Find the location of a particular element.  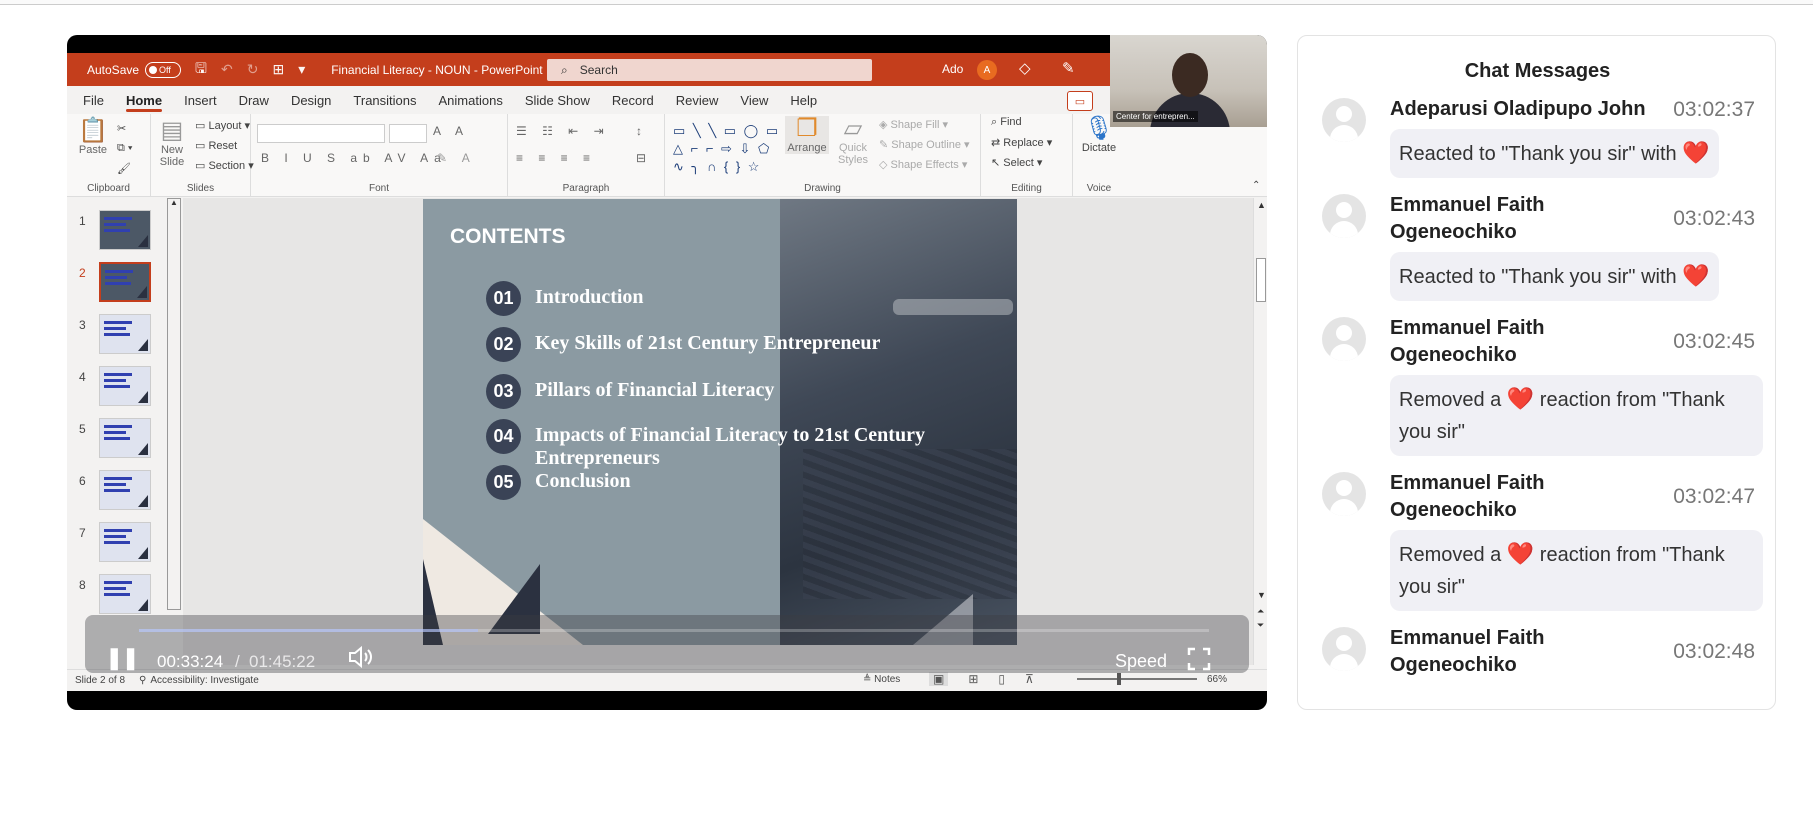

zoom-slider is located at coordinates (1137, 679).